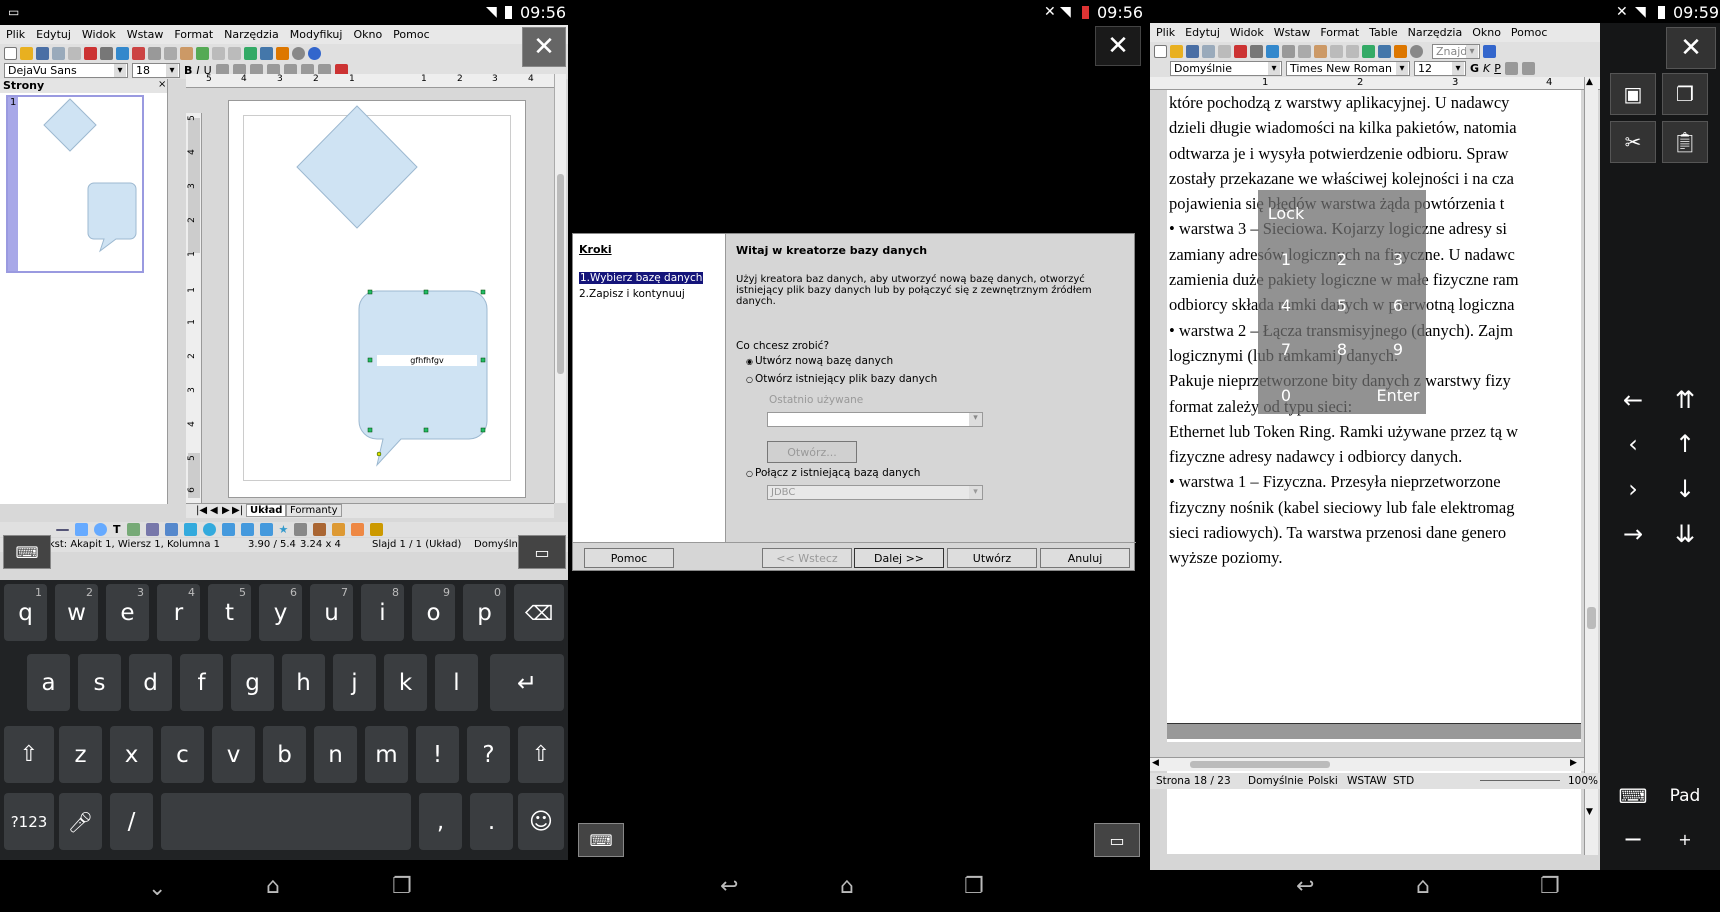 The width and height of the screenshot is (1720, 912). What do you see at coordinates (1286, 307) in the screenshot?
I see `numpad-key-4: 4` at bounding box center [1286, 307].